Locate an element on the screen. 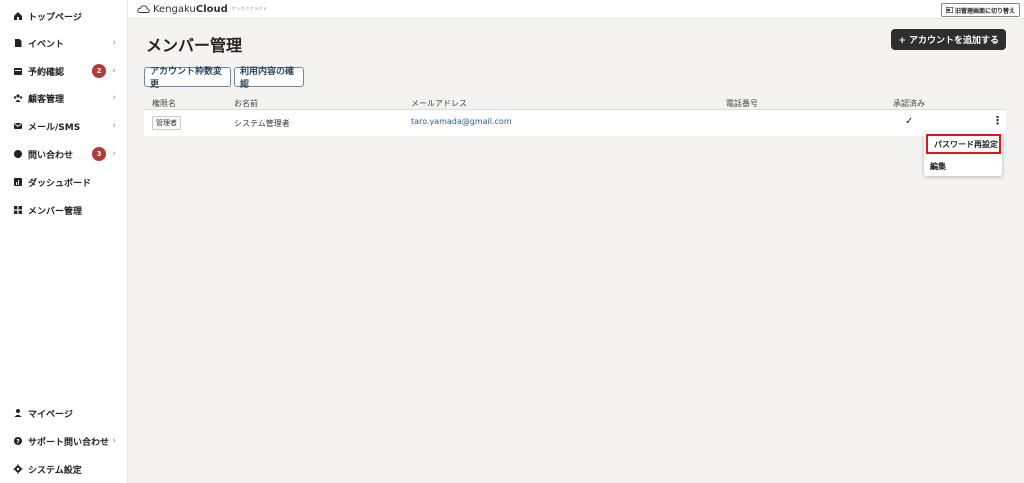 This screenshot has height=483, width=1024. sidebar-item-top: トップページ is located at coordinates (64, 16).